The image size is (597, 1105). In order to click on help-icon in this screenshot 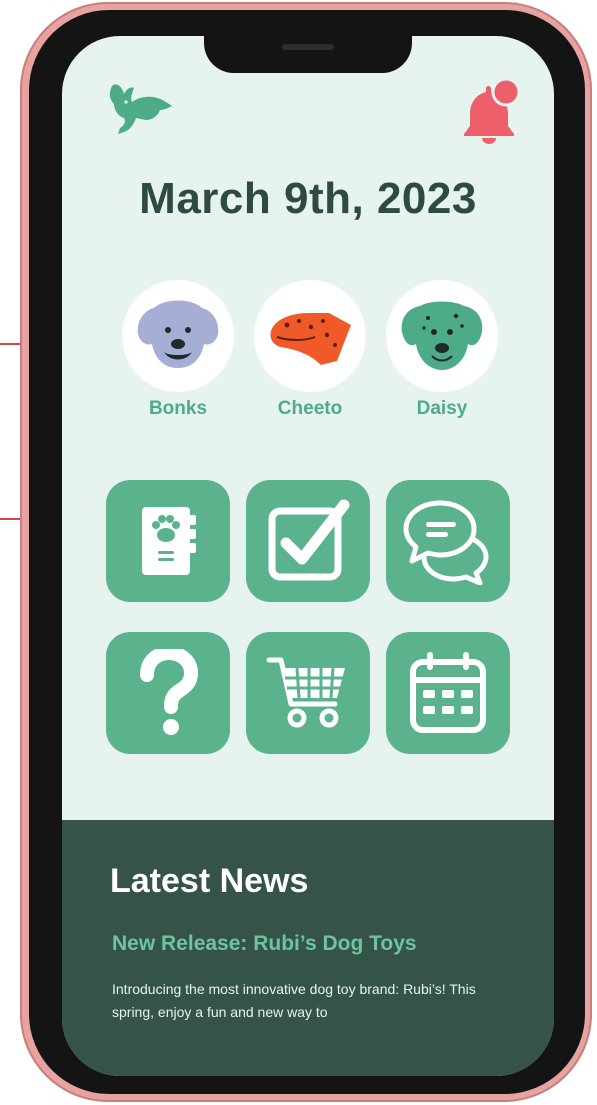, I will do `click(169, 692)`.